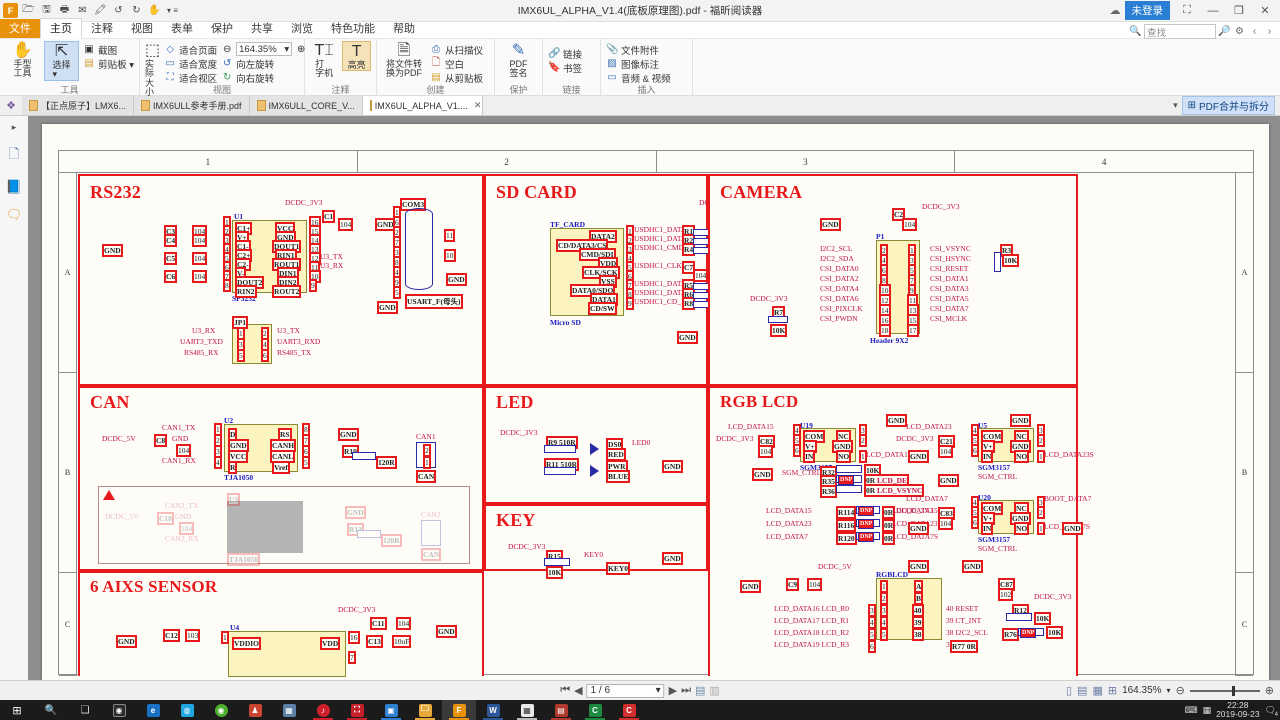  What do you see at coordinates (14, 187) in the screenshot?
I see `bookmarks-icon: 📘` at bounding box center [14, 187].